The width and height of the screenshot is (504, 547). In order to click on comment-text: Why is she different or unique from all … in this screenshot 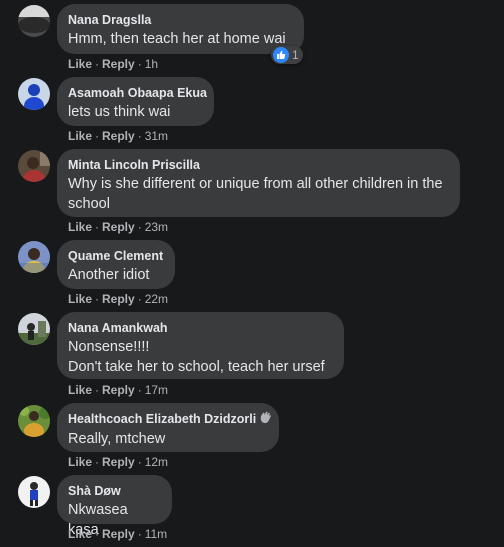, I will do `click(255, 194)`.